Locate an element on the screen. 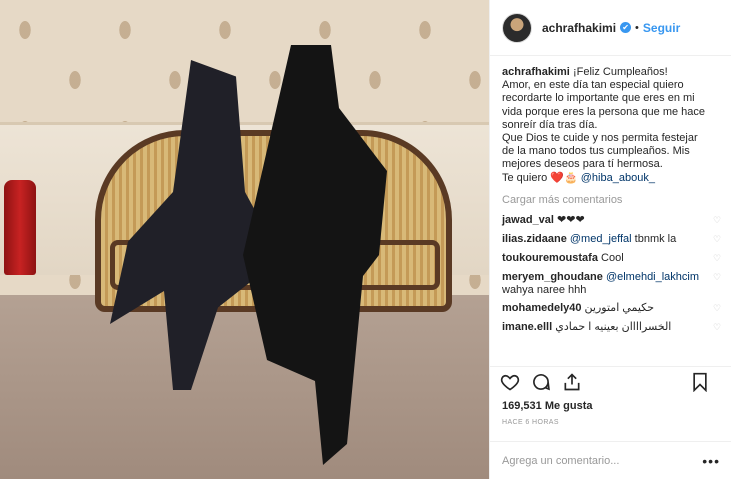 Image resolution: width=731 pixels, height=479 pixels. caption-line: vida porque eres la persona que me hace is located at coordinates (604, 111).